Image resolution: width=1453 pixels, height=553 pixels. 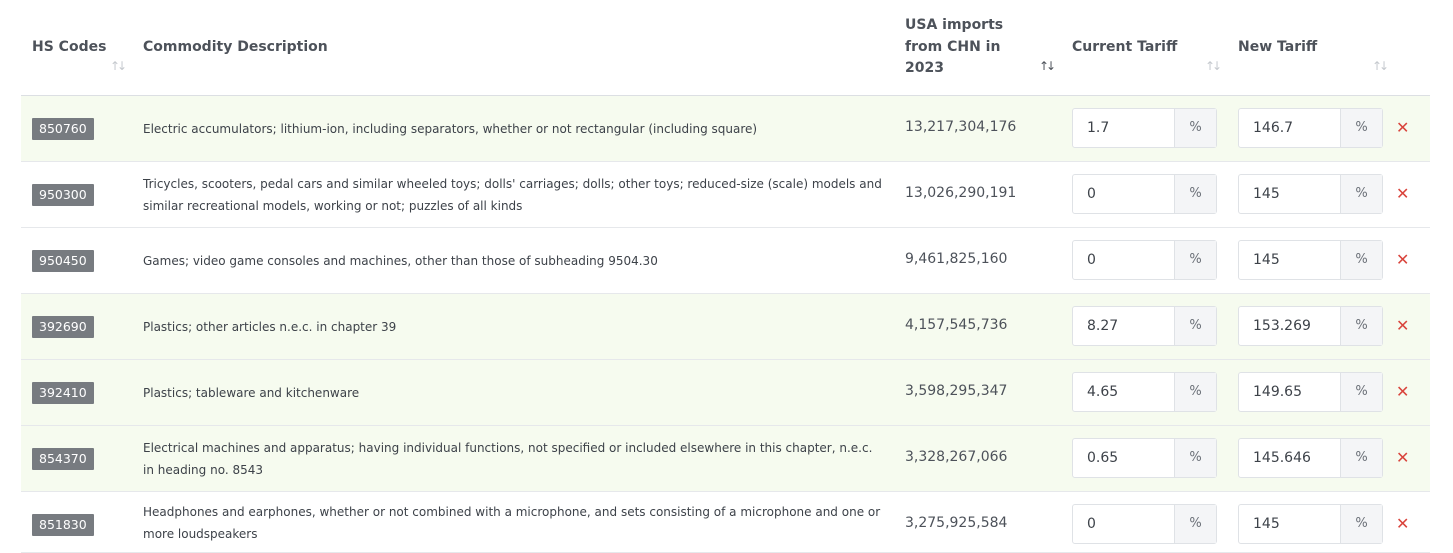 I want to click on imports-value: 3,275,925,584, so click(x=956, y=523).